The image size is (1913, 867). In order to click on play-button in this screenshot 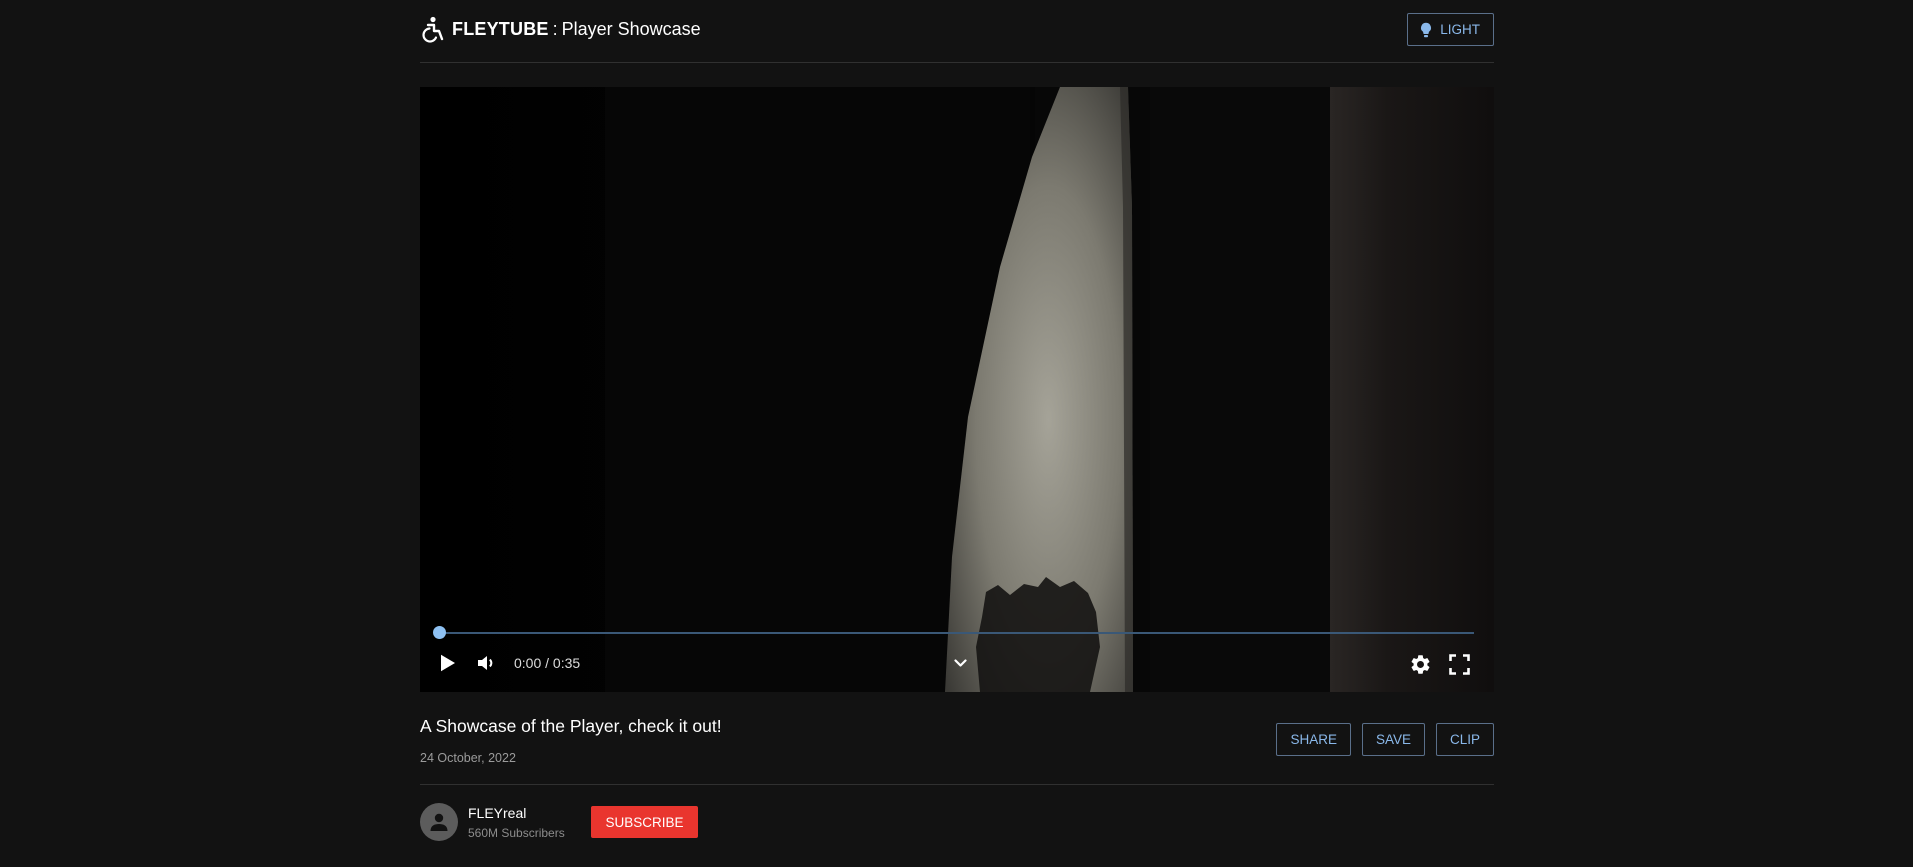, I will do `click(448, 663)`.